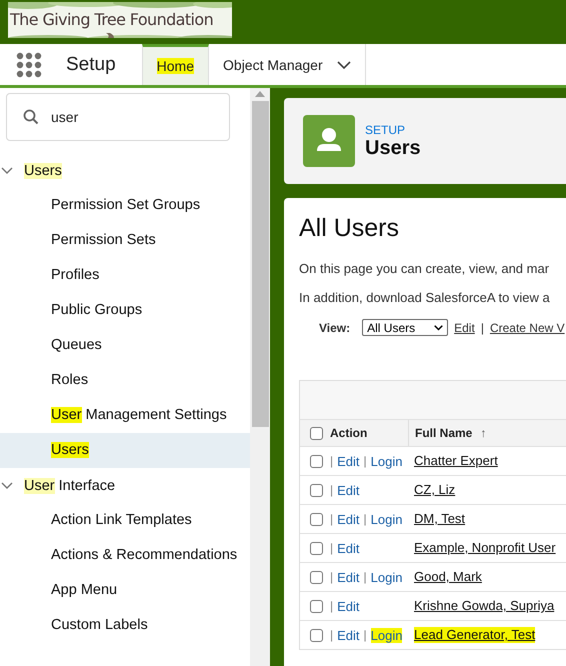  Describe the element at coordinates (424, 268) in the screenshot. I see `description-text: On this page you can create, view, and mar` at that location.